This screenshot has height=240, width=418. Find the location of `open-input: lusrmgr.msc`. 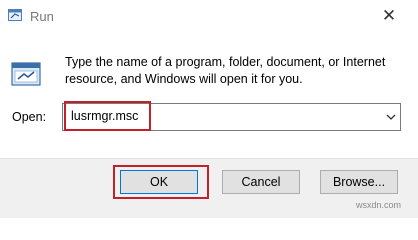

open-input: lusrmgr.msc is located at coordinates (104, 116).